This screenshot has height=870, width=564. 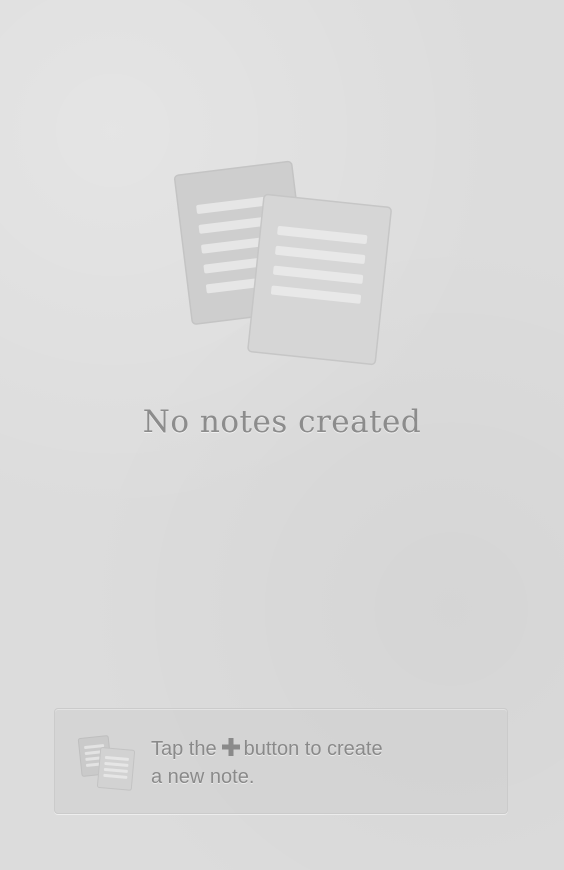 What do you see at coordinates (321, 763) in the screenshot?
I see `hint-message: Tap the button to create a new note.` at bounding box center [321, 763].